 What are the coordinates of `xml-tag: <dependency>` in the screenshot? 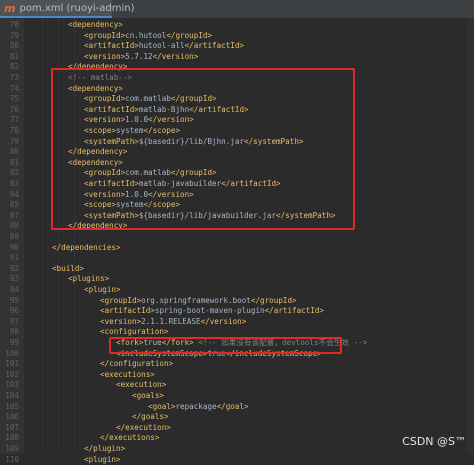 It's located at (95, 24).